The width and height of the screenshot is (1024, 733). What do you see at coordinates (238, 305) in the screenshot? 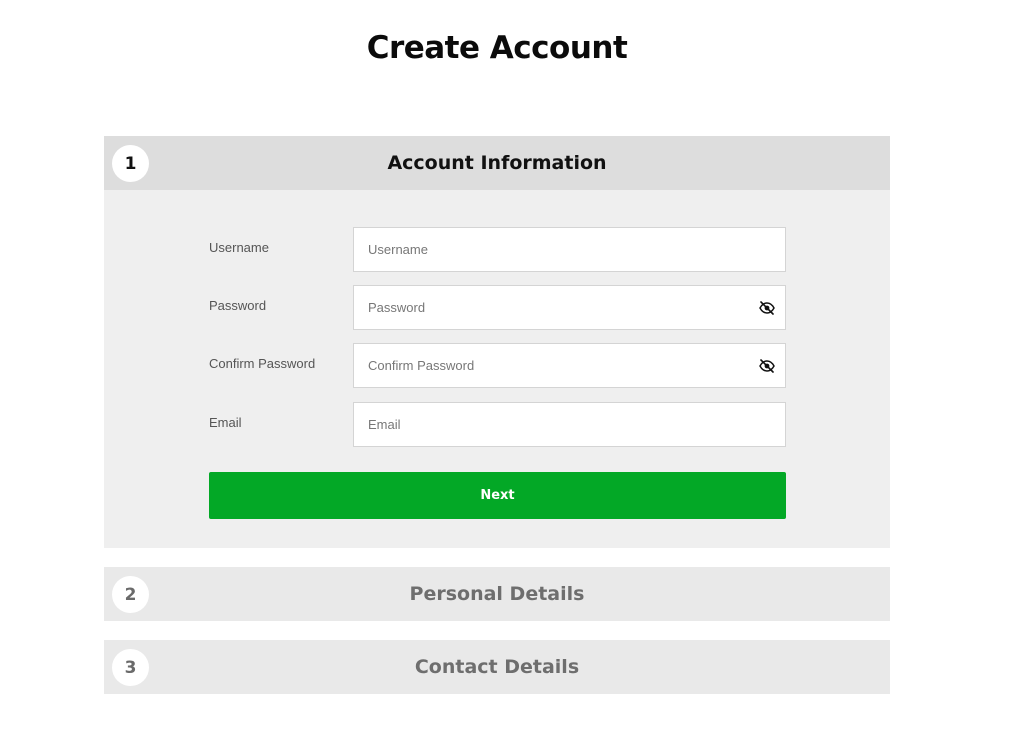
I see `password-label: Password` at bounding box center [238, 305].